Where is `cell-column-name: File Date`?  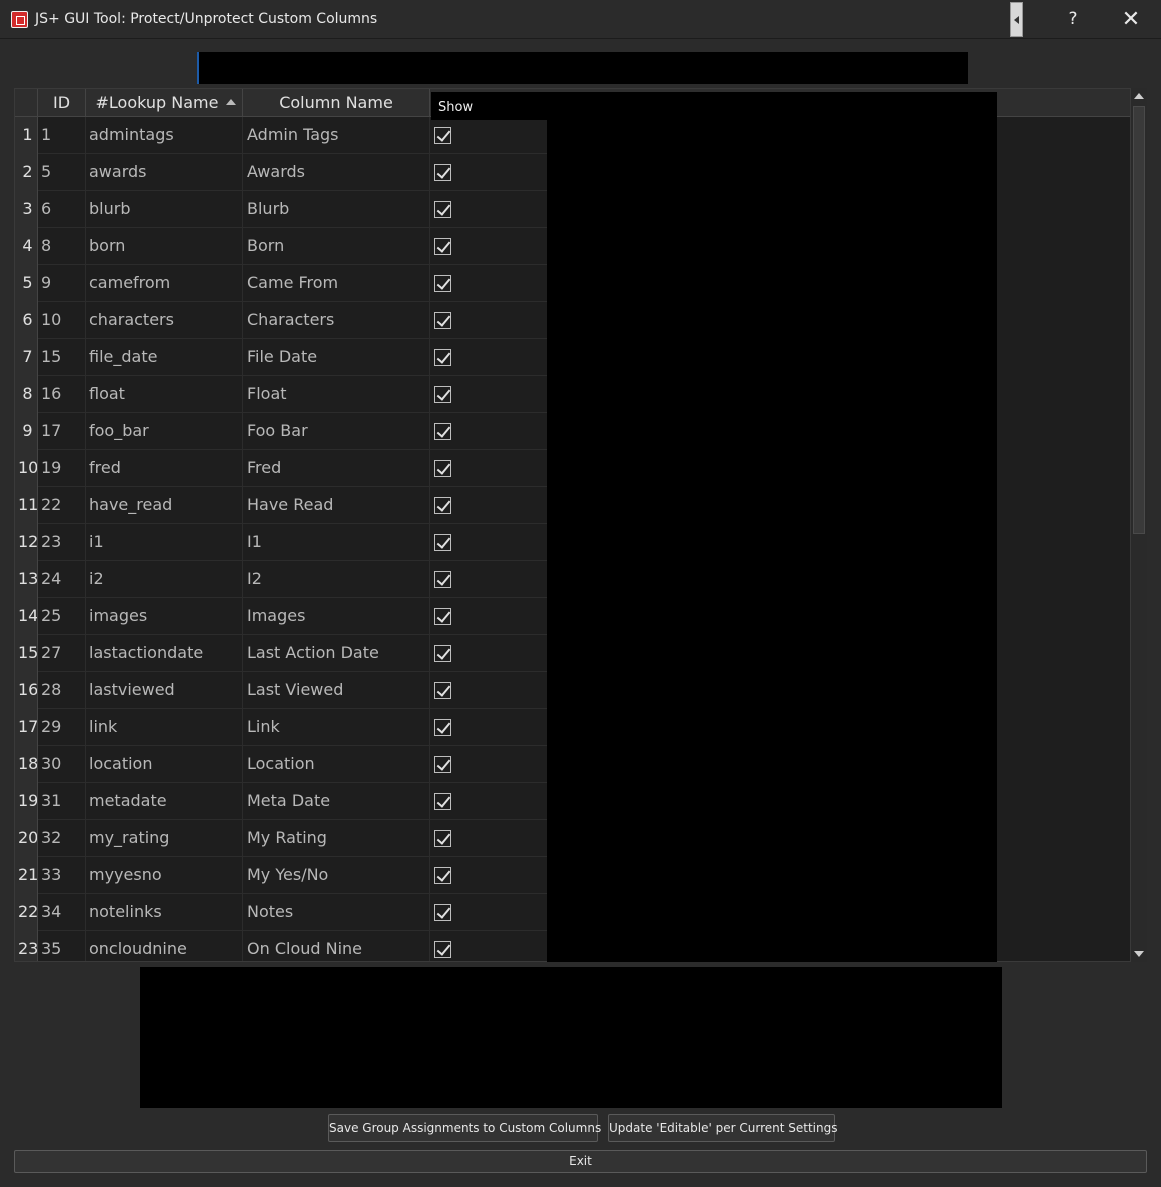 cell-column-name: File Date is located at coordinates (336, 357).